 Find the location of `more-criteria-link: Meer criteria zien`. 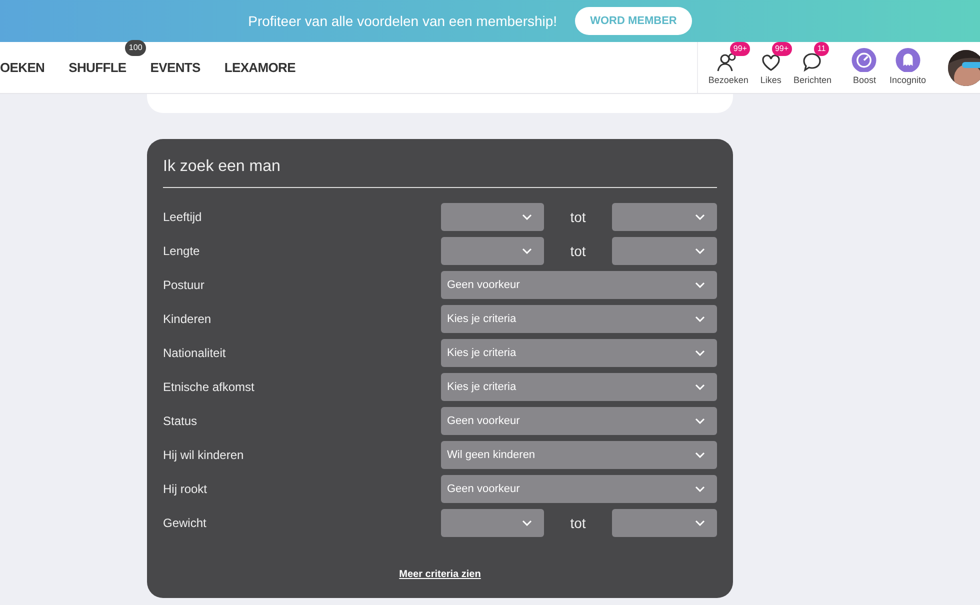

more-criteria-link: Meer criteria zien is located at coordinates (440, 574).